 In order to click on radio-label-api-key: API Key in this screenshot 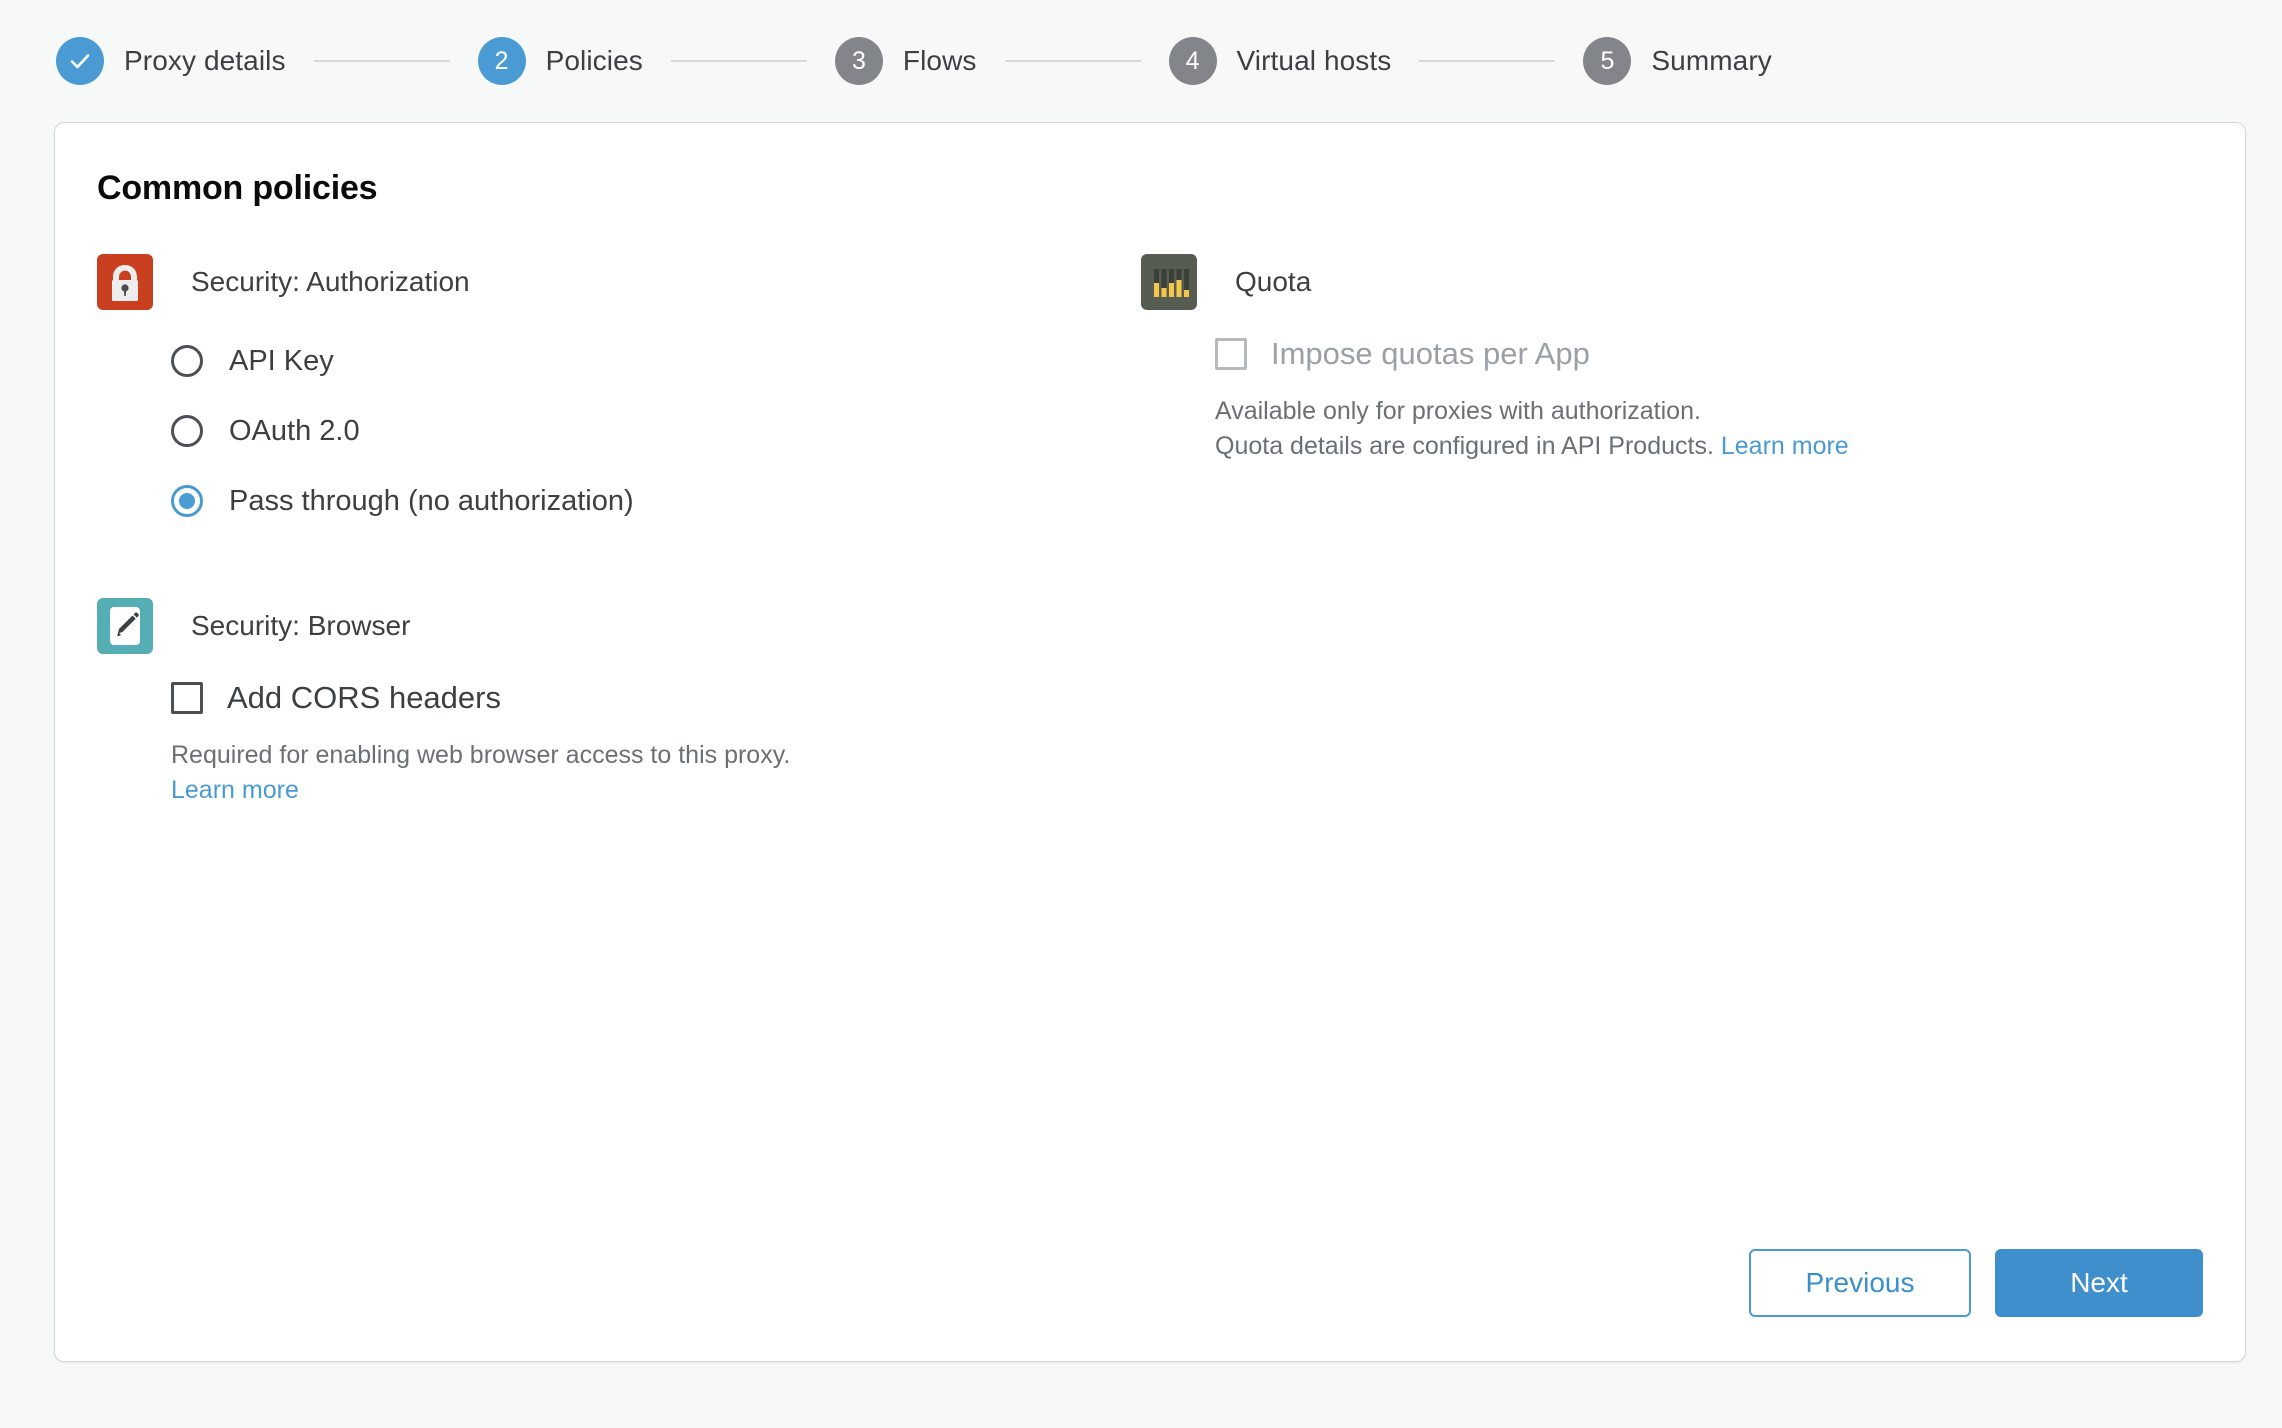, I will do `click(281, 360)`.